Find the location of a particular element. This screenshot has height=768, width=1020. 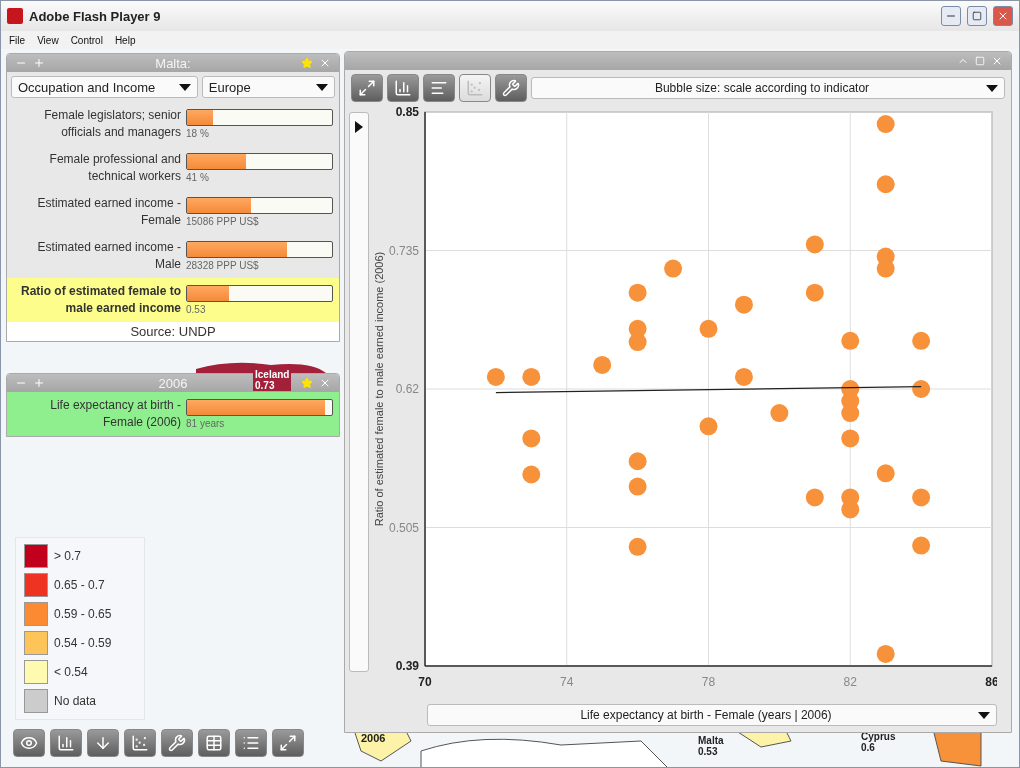

y-tick-label: 0.39 is located at coordinates (407, 666).